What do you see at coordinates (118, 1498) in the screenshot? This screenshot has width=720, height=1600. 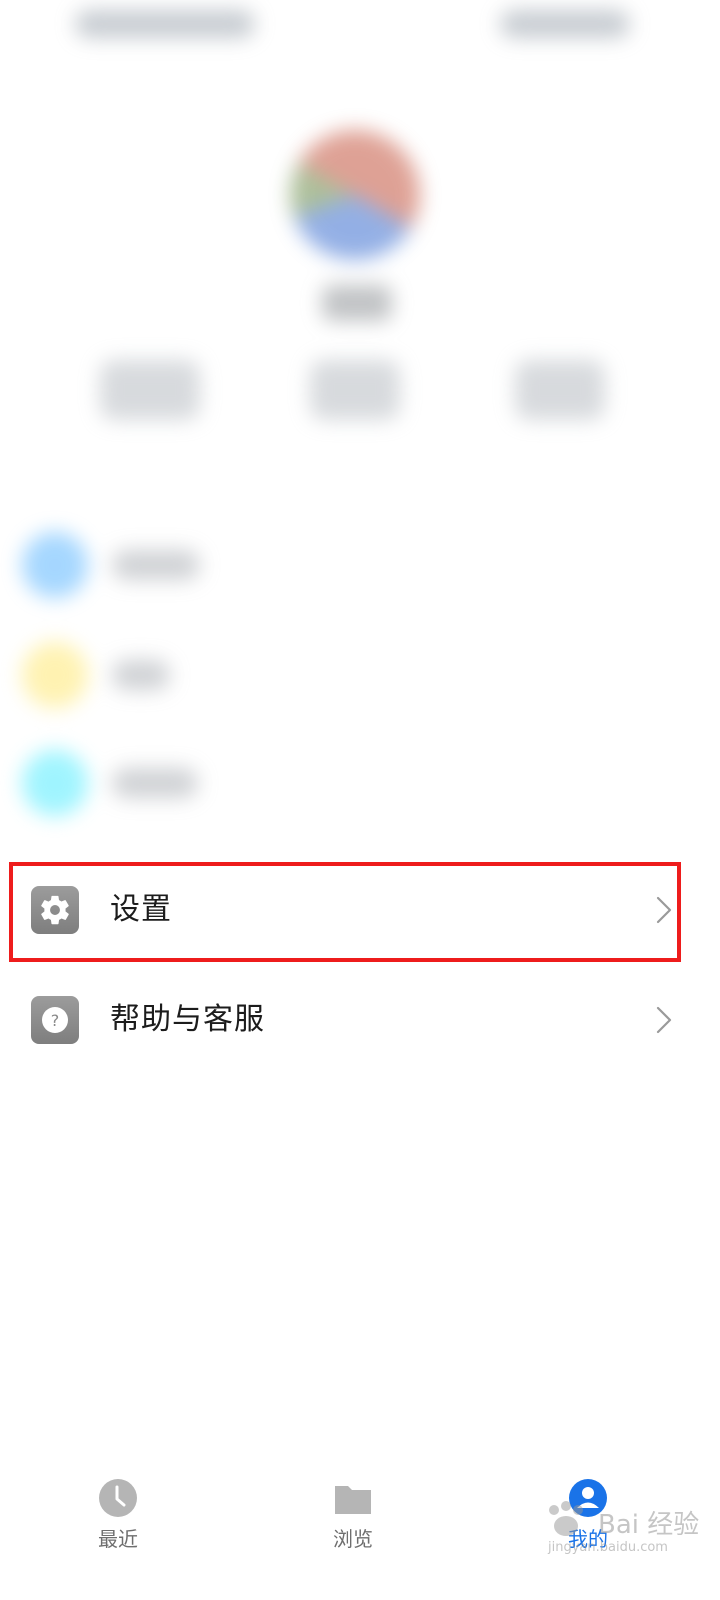 I see `clock-icon` at bounding box center [118, 1498].